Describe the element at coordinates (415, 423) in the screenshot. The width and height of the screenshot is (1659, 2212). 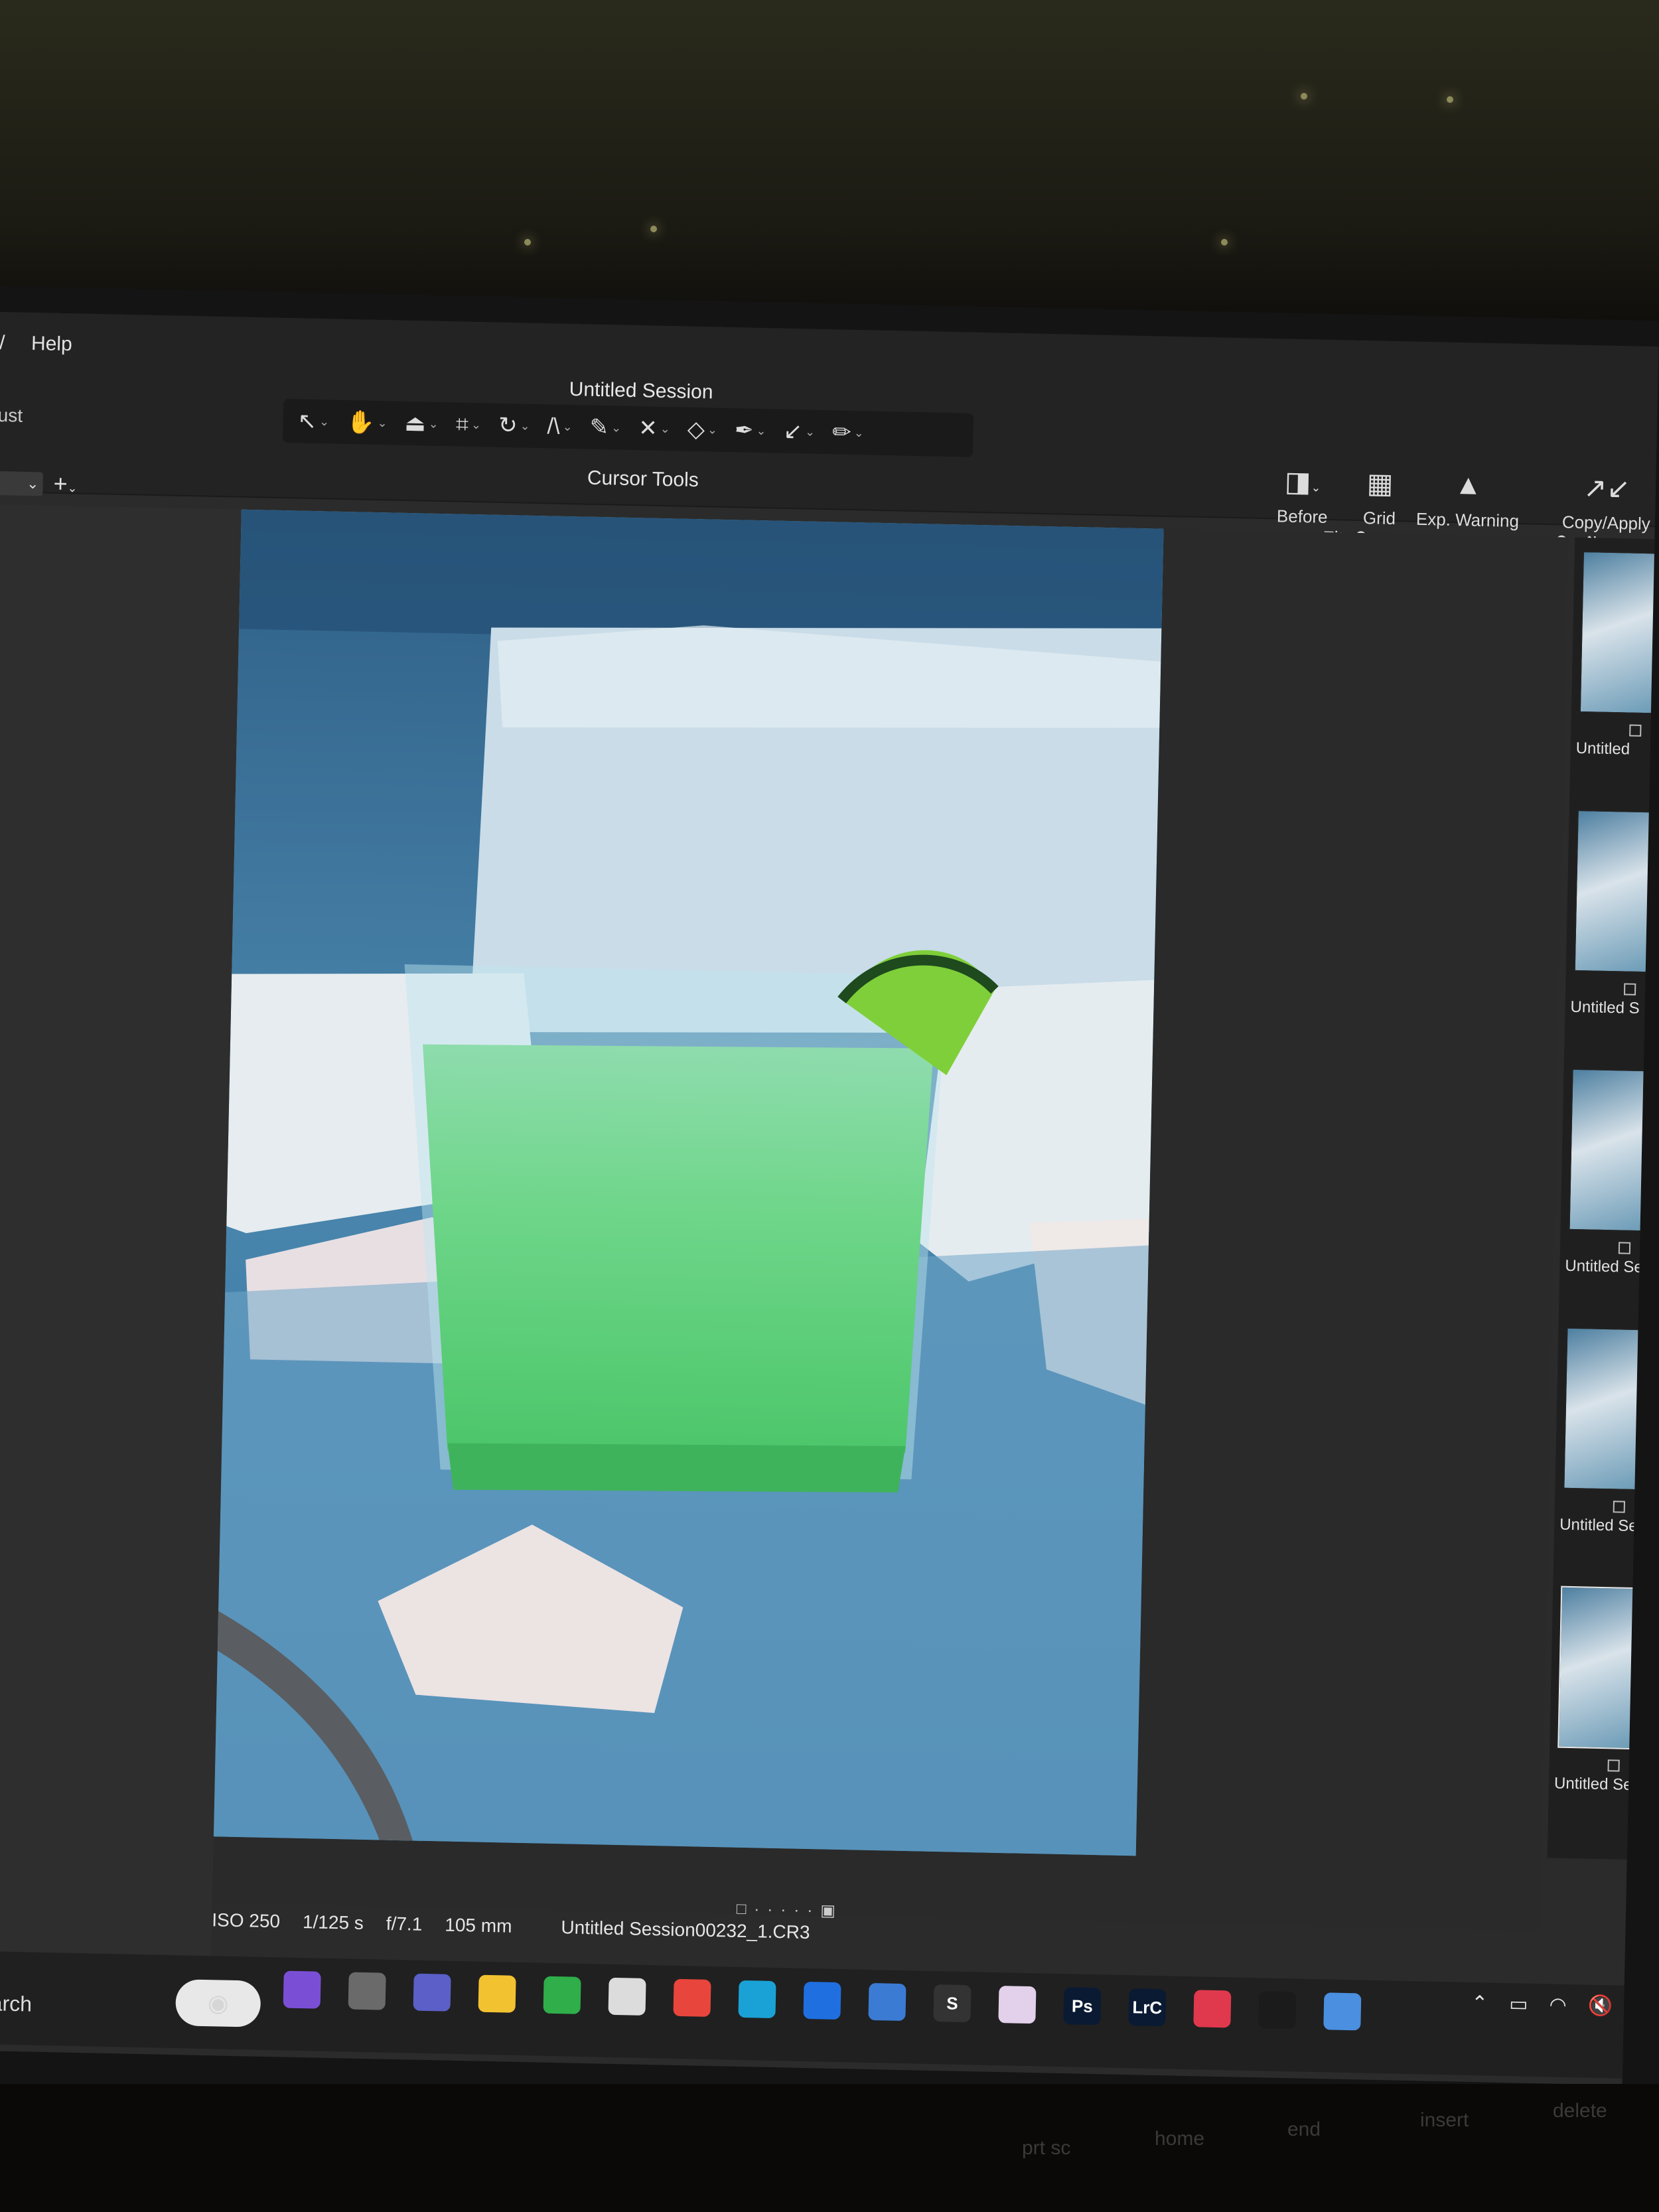
I see `straighten-icon: ⏏` at that location.